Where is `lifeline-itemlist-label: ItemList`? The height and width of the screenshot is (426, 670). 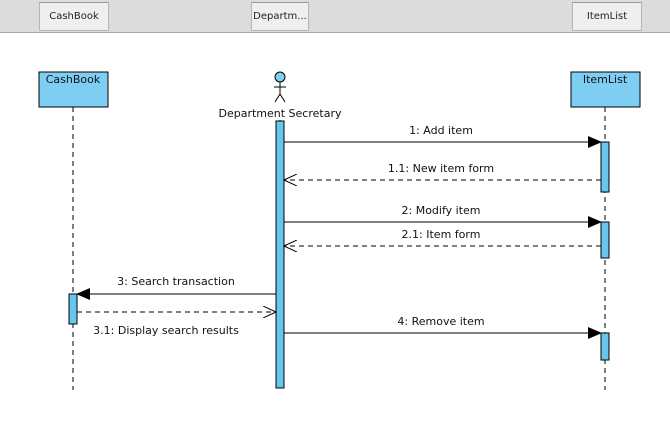
lifeline-itemlist-label: ItemList is located at coordinates (605, 79).